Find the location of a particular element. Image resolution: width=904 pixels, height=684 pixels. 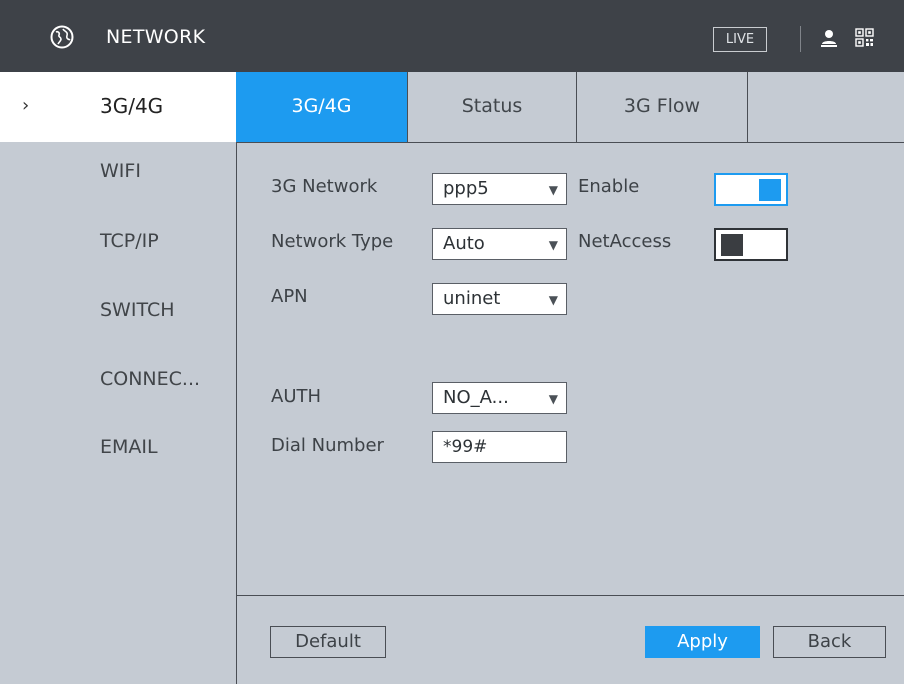

apn-value: uninet is located at coordinates (472, 298).